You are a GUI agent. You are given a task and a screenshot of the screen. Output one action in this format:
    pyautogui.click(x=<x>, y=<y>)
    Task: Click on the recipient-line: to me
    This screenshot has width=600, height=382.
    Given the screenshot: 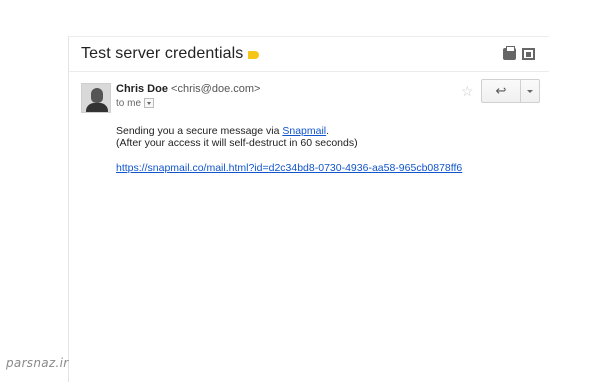 What is the action you would take?
    pyautogui.click(x=135, y=103)
    